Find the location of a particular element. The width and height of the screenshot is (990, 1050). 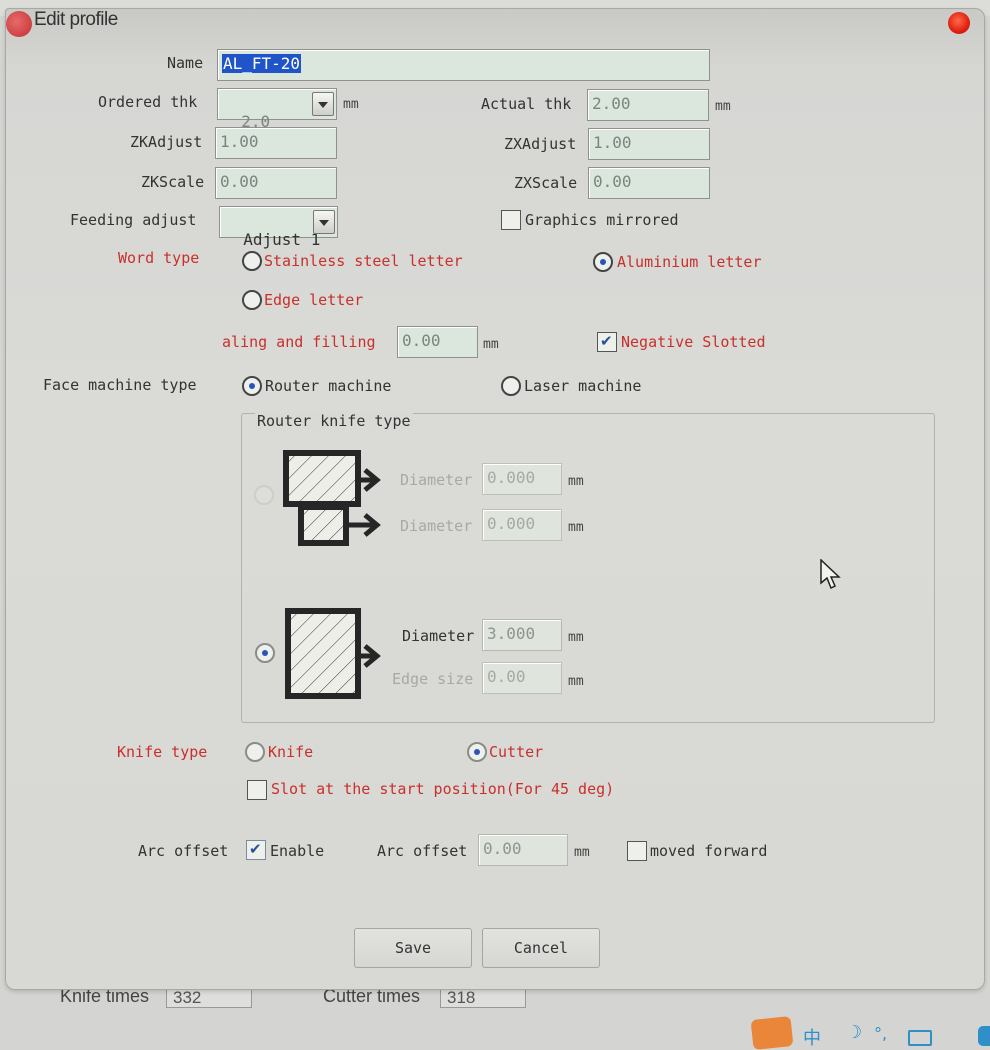

save-button: Save is located at coordinates (413, 948).